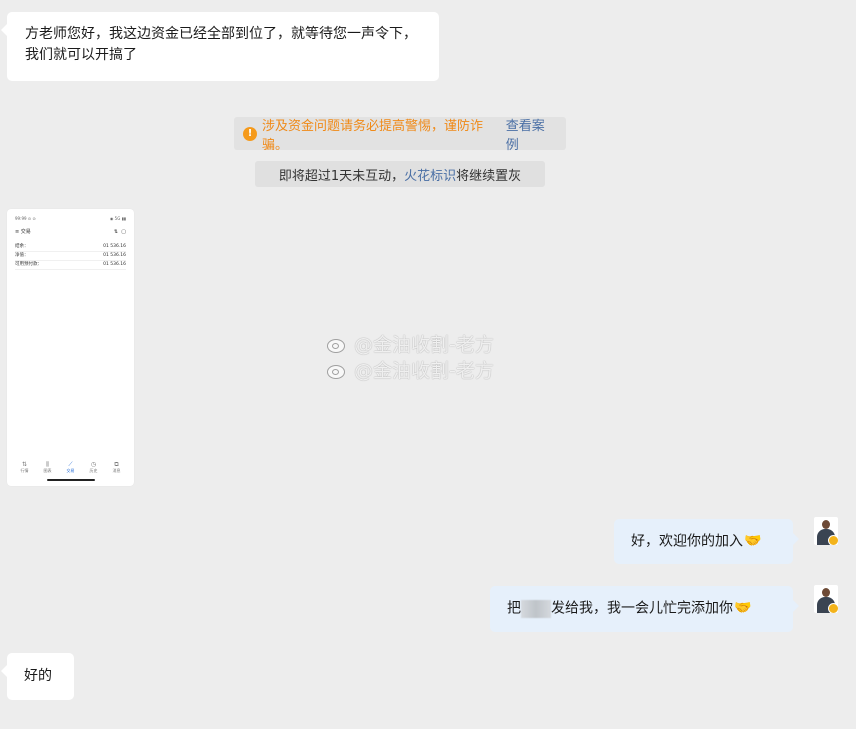 The width and height of the screenshot is (856, 729). Describe the element at coordinates (70, 218) in the screenshot. I see `phone-status-bar: 99:99 ⊙ ⊙ ◉ 5G ▮▮` at that location.